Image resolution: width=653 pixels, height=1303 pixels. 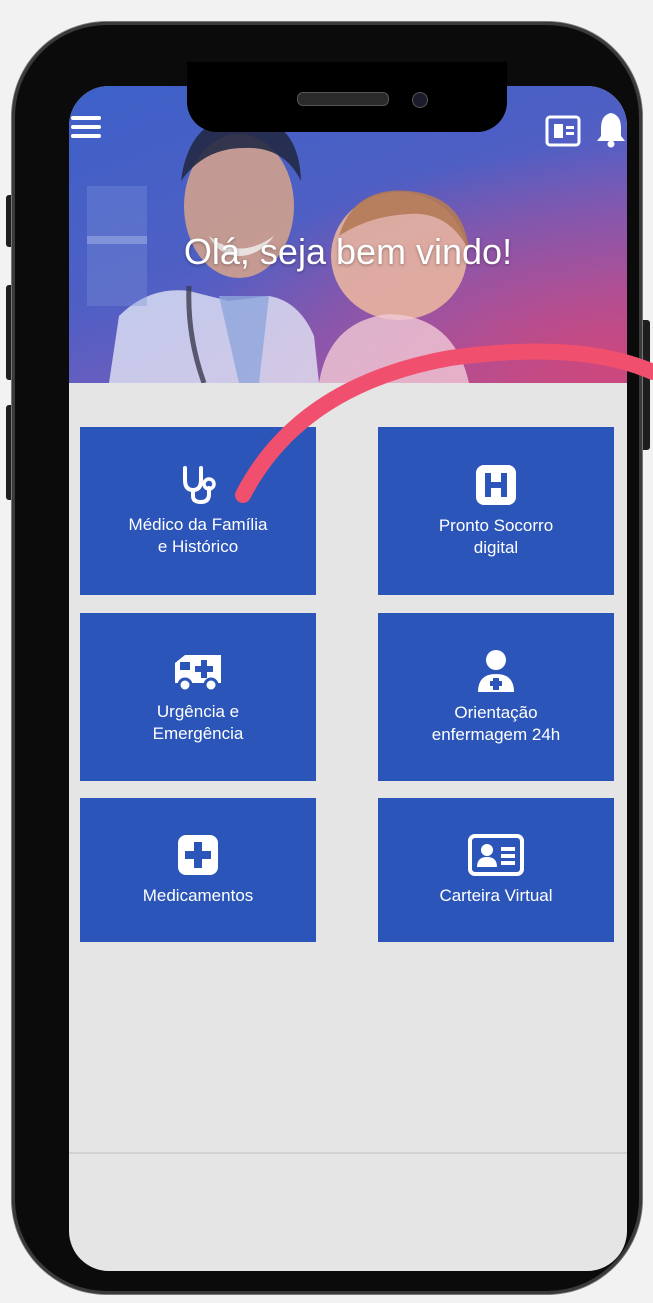 I want to click on id-card-icon, so click(x=563, y=131).